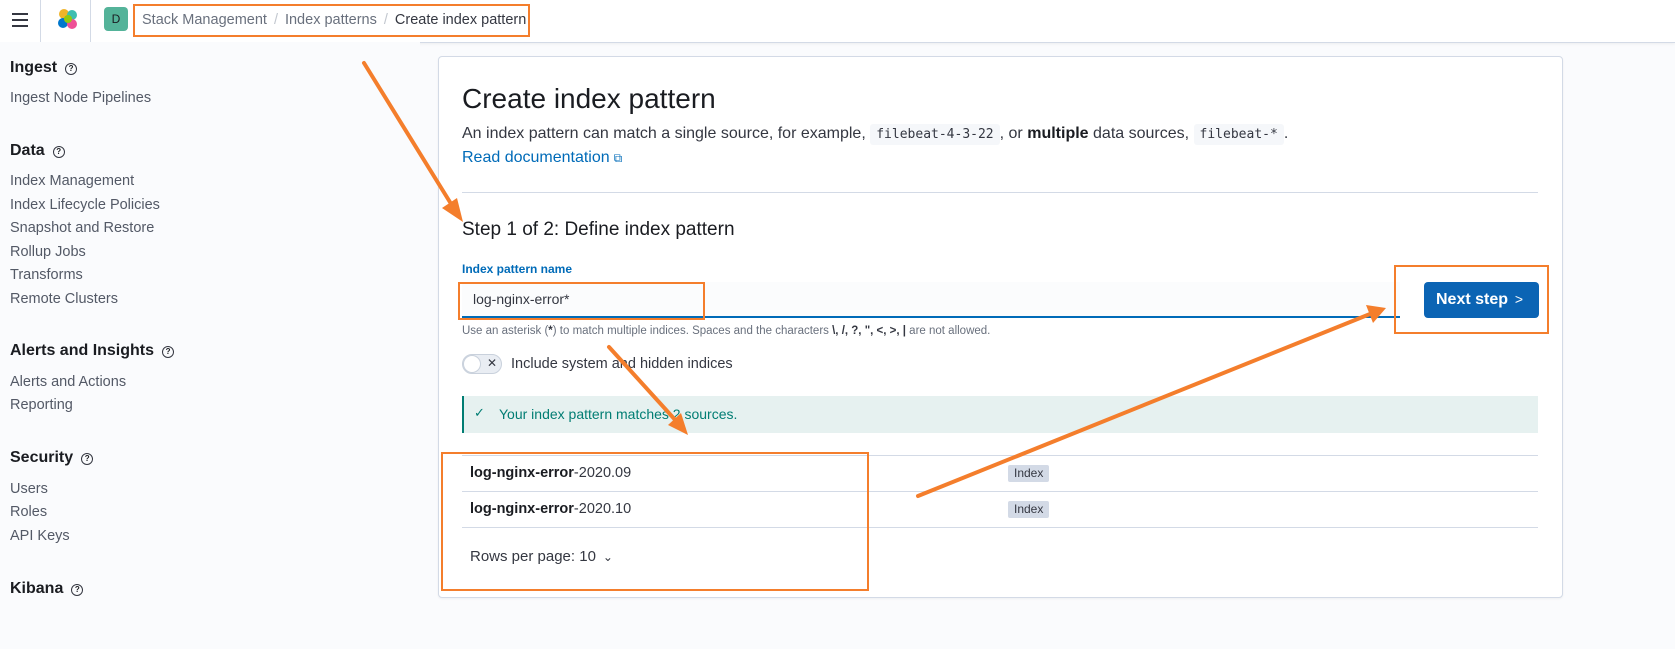 This screenshot has width=1675, height=649. Describe the element at coordinates (1058, 133) in the screenshot. I see `desc-multiple: multiple` at that location.